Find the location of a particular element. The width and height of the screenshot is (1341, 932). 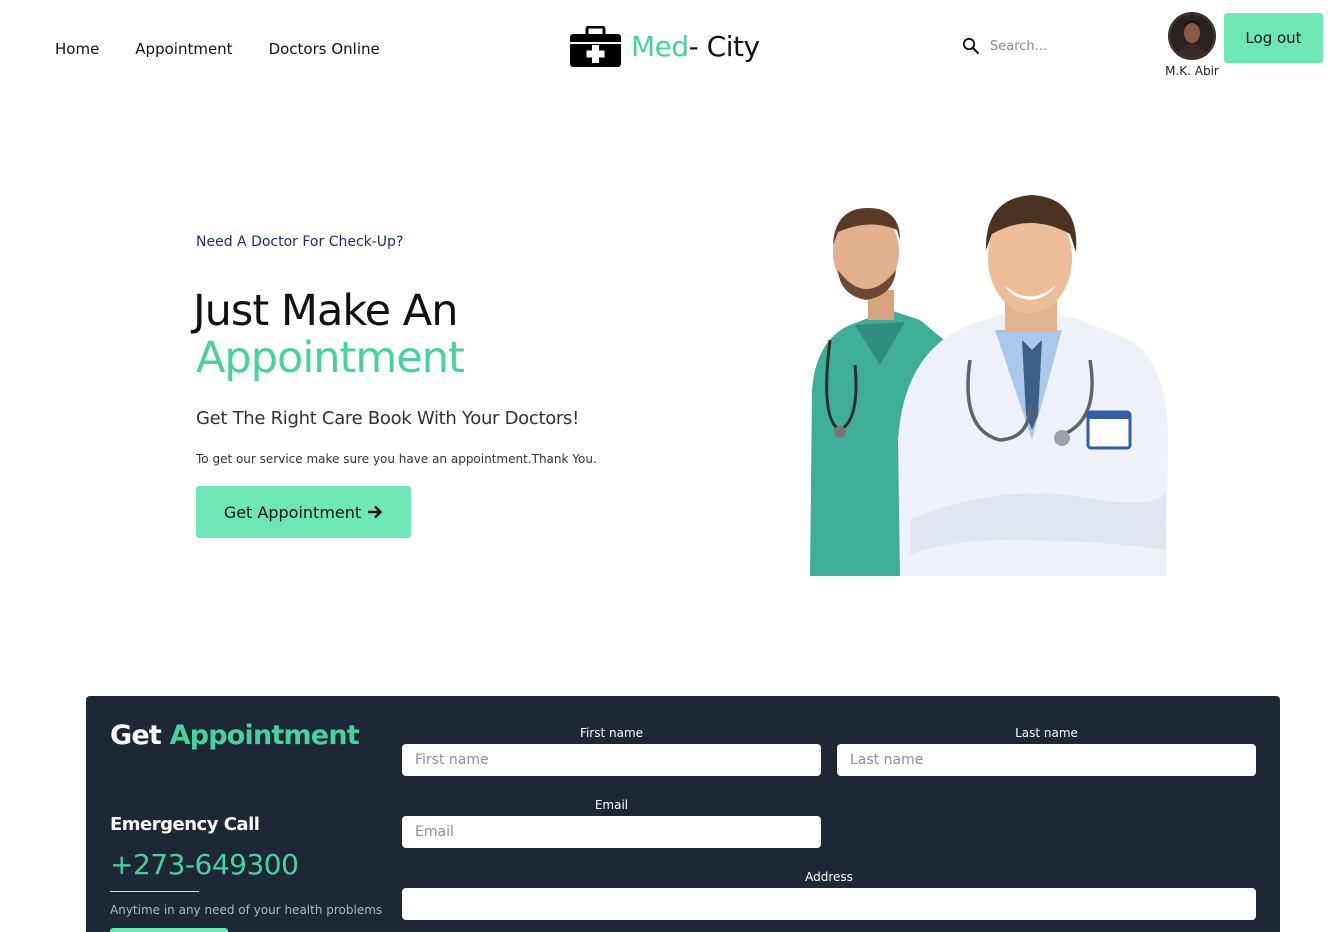

address-field is located at coordinates (829, 904).